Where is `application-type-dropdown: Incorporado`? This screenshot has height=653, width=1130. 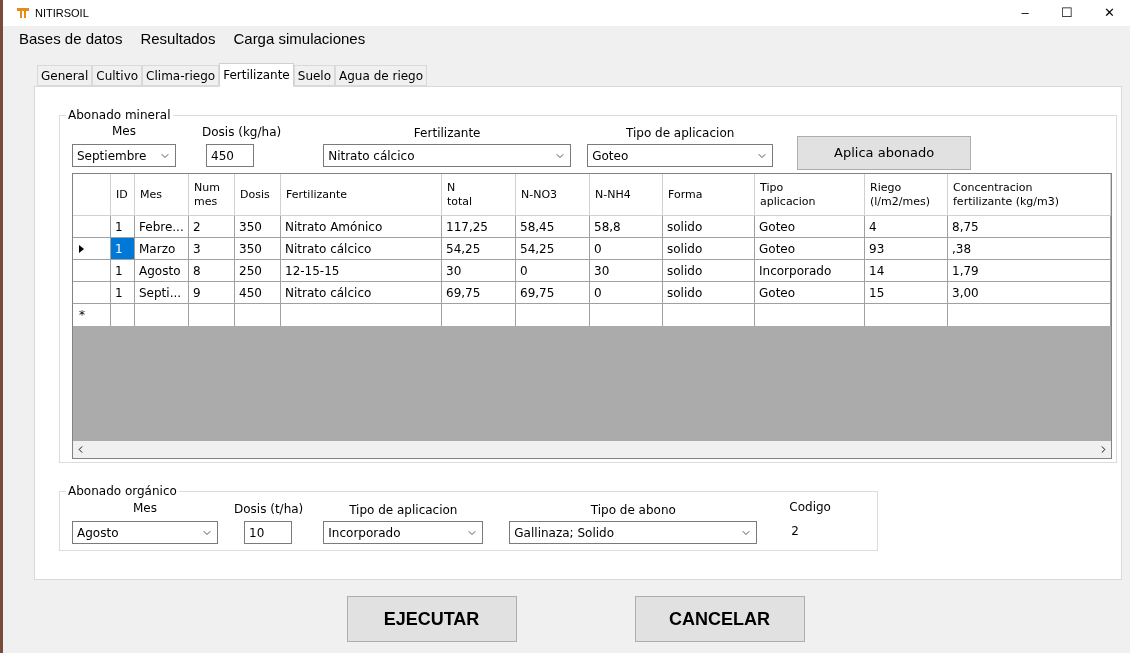 application-type-dropdown: Incorporado is located at coordinates (403, 532).